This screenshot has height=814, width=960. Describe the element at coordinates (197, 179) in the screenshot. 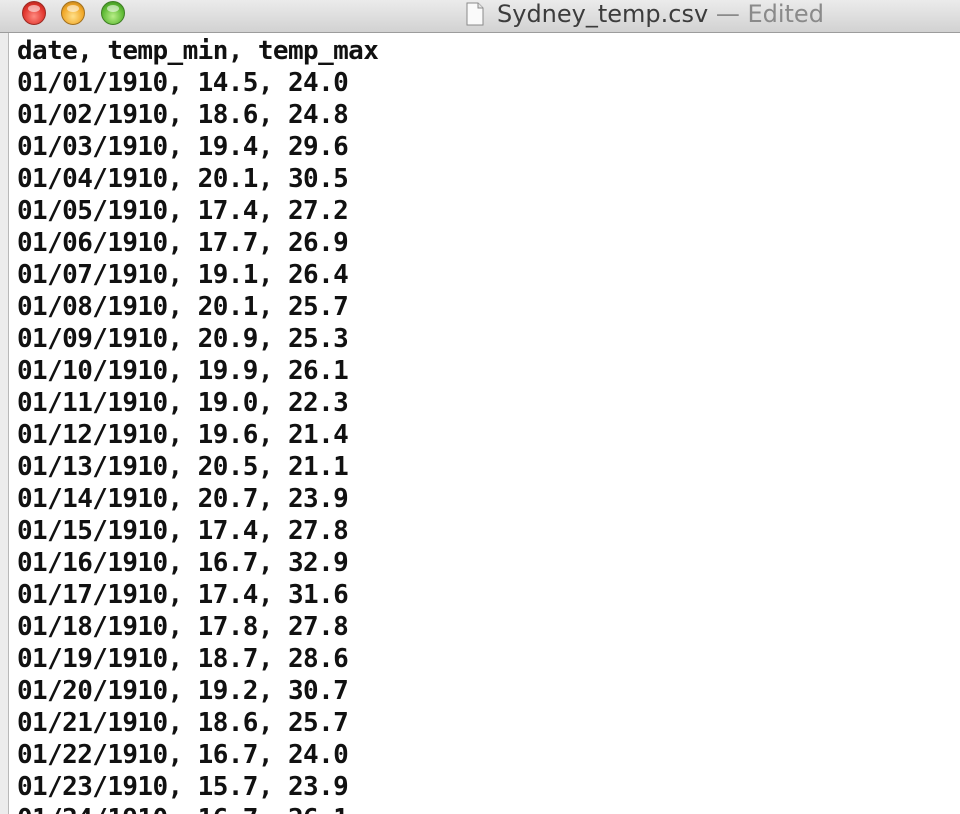

I see `csv-data-line: 01/04/1910, 20.1, 30.5` at that location.